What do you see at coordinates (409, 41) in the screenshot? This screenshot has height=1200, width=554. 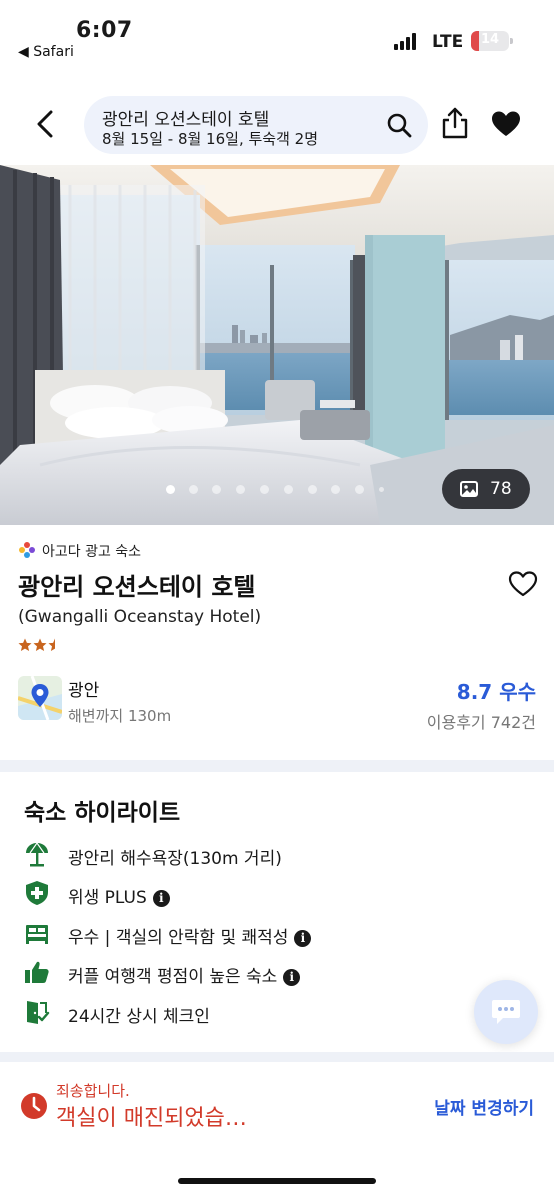 I see `signal-icon` at bounding box center [409, 41].